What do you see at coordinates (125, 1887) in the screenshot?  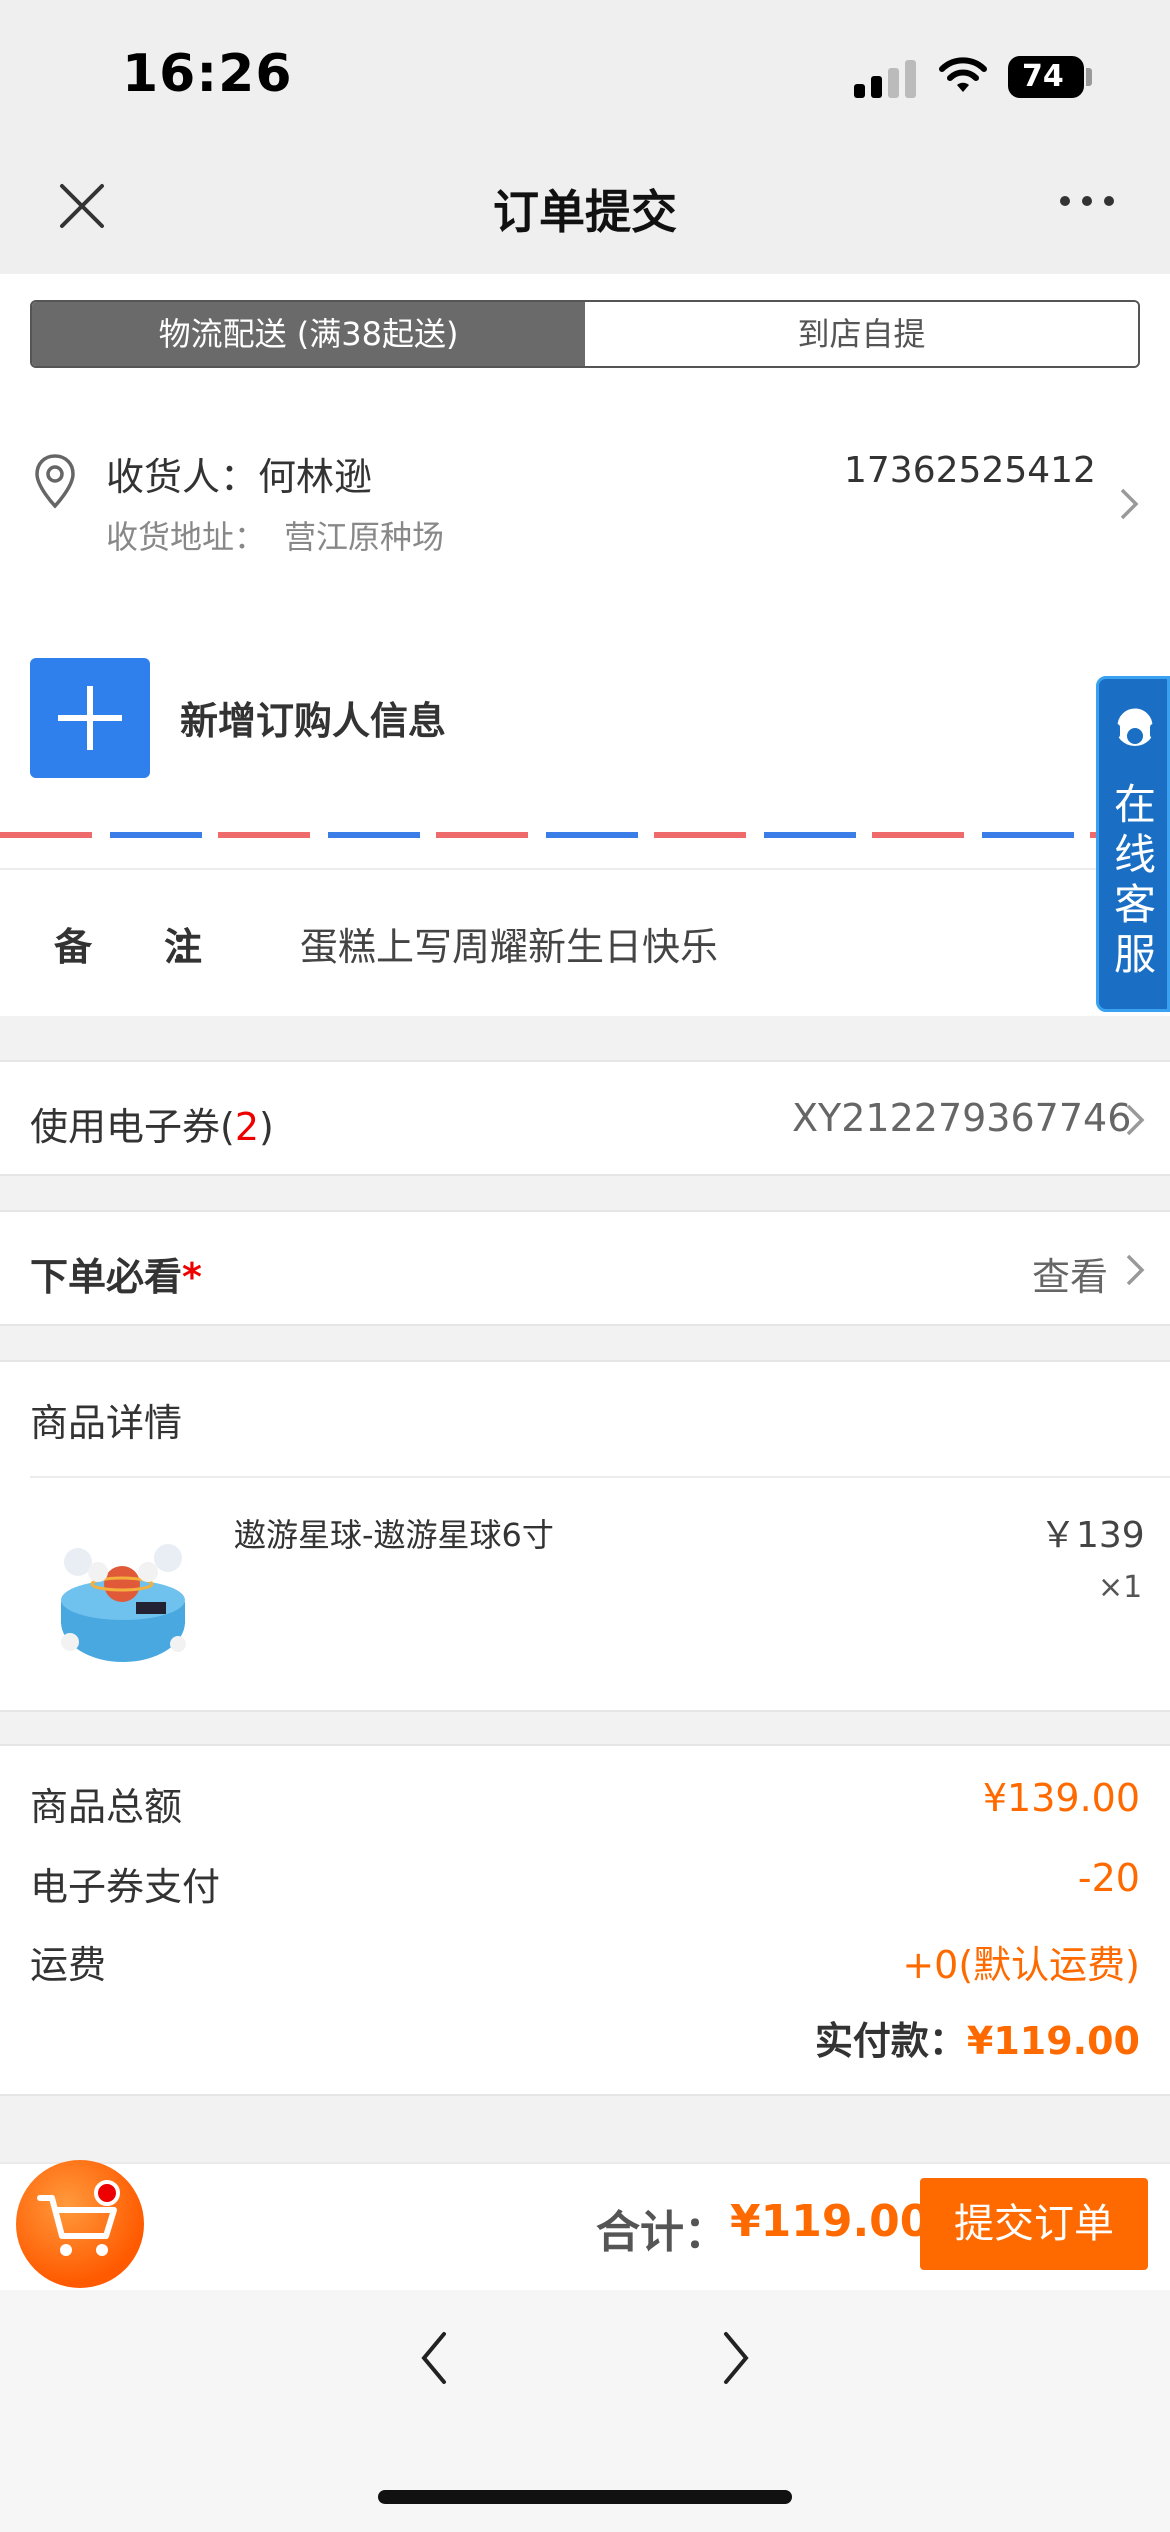 I see `summary-label: 电子券支付` at bounding box center [125, 1887].